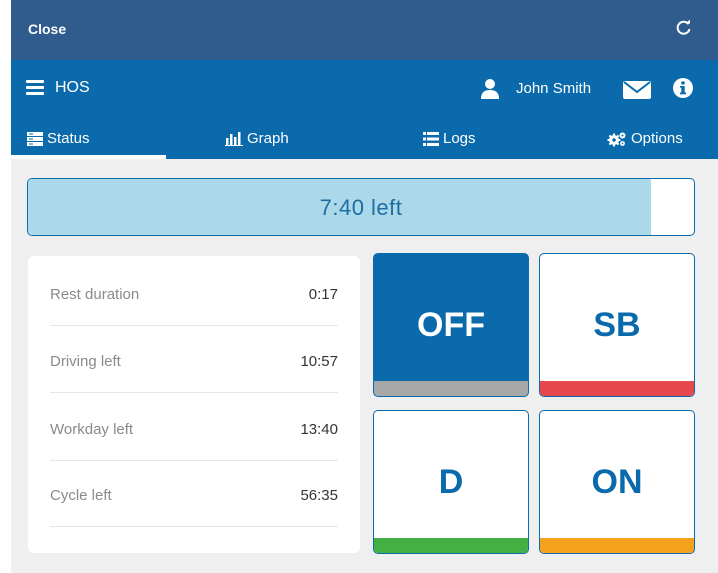 This screenshot has width=718, height=573. I want to click on info-icon, so click(683, 88).